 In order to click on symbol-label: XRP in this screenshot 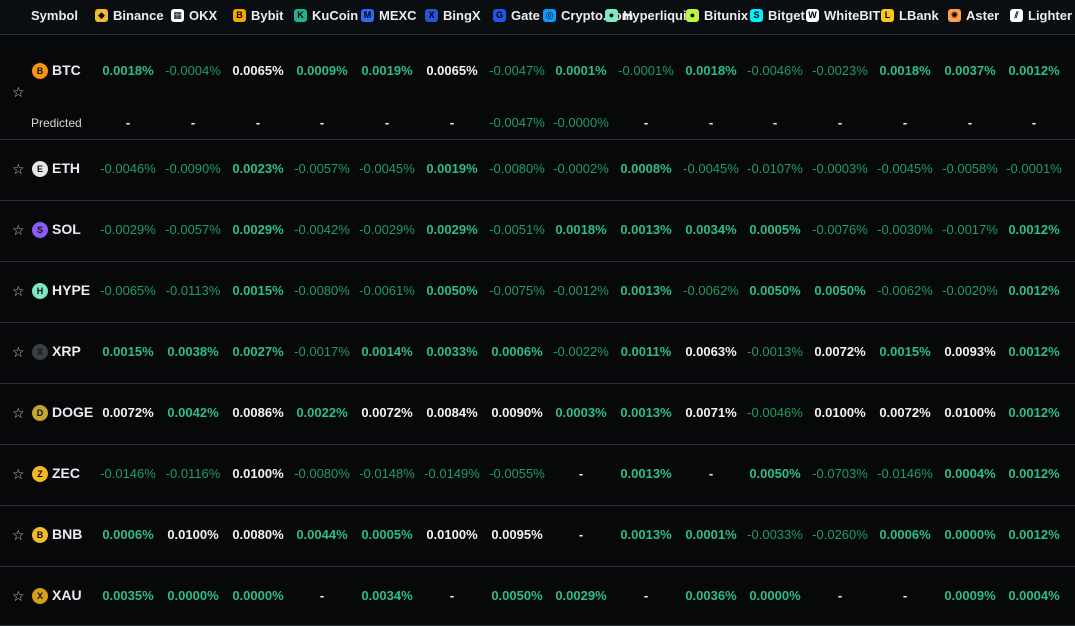, I will do `click(66, 351)`.